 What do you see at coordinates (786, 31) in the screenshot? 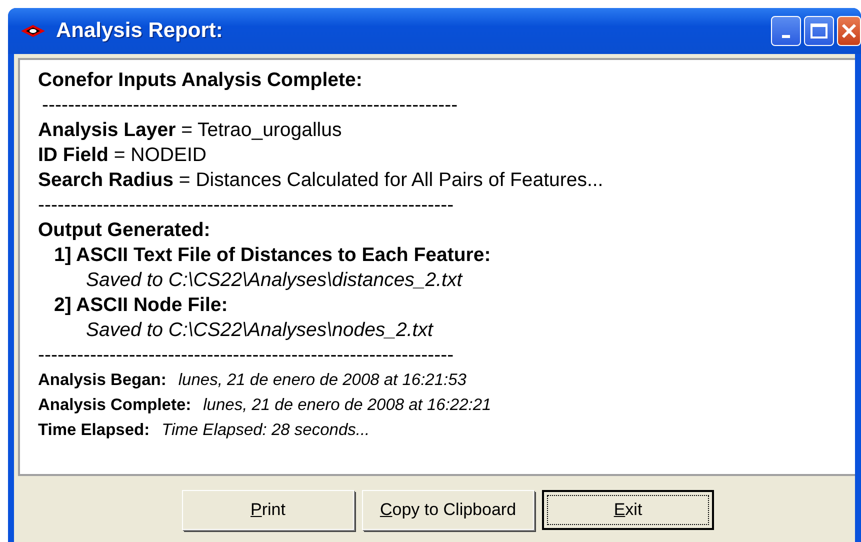
I see `minimize-button` at bounding box center [786, 31].